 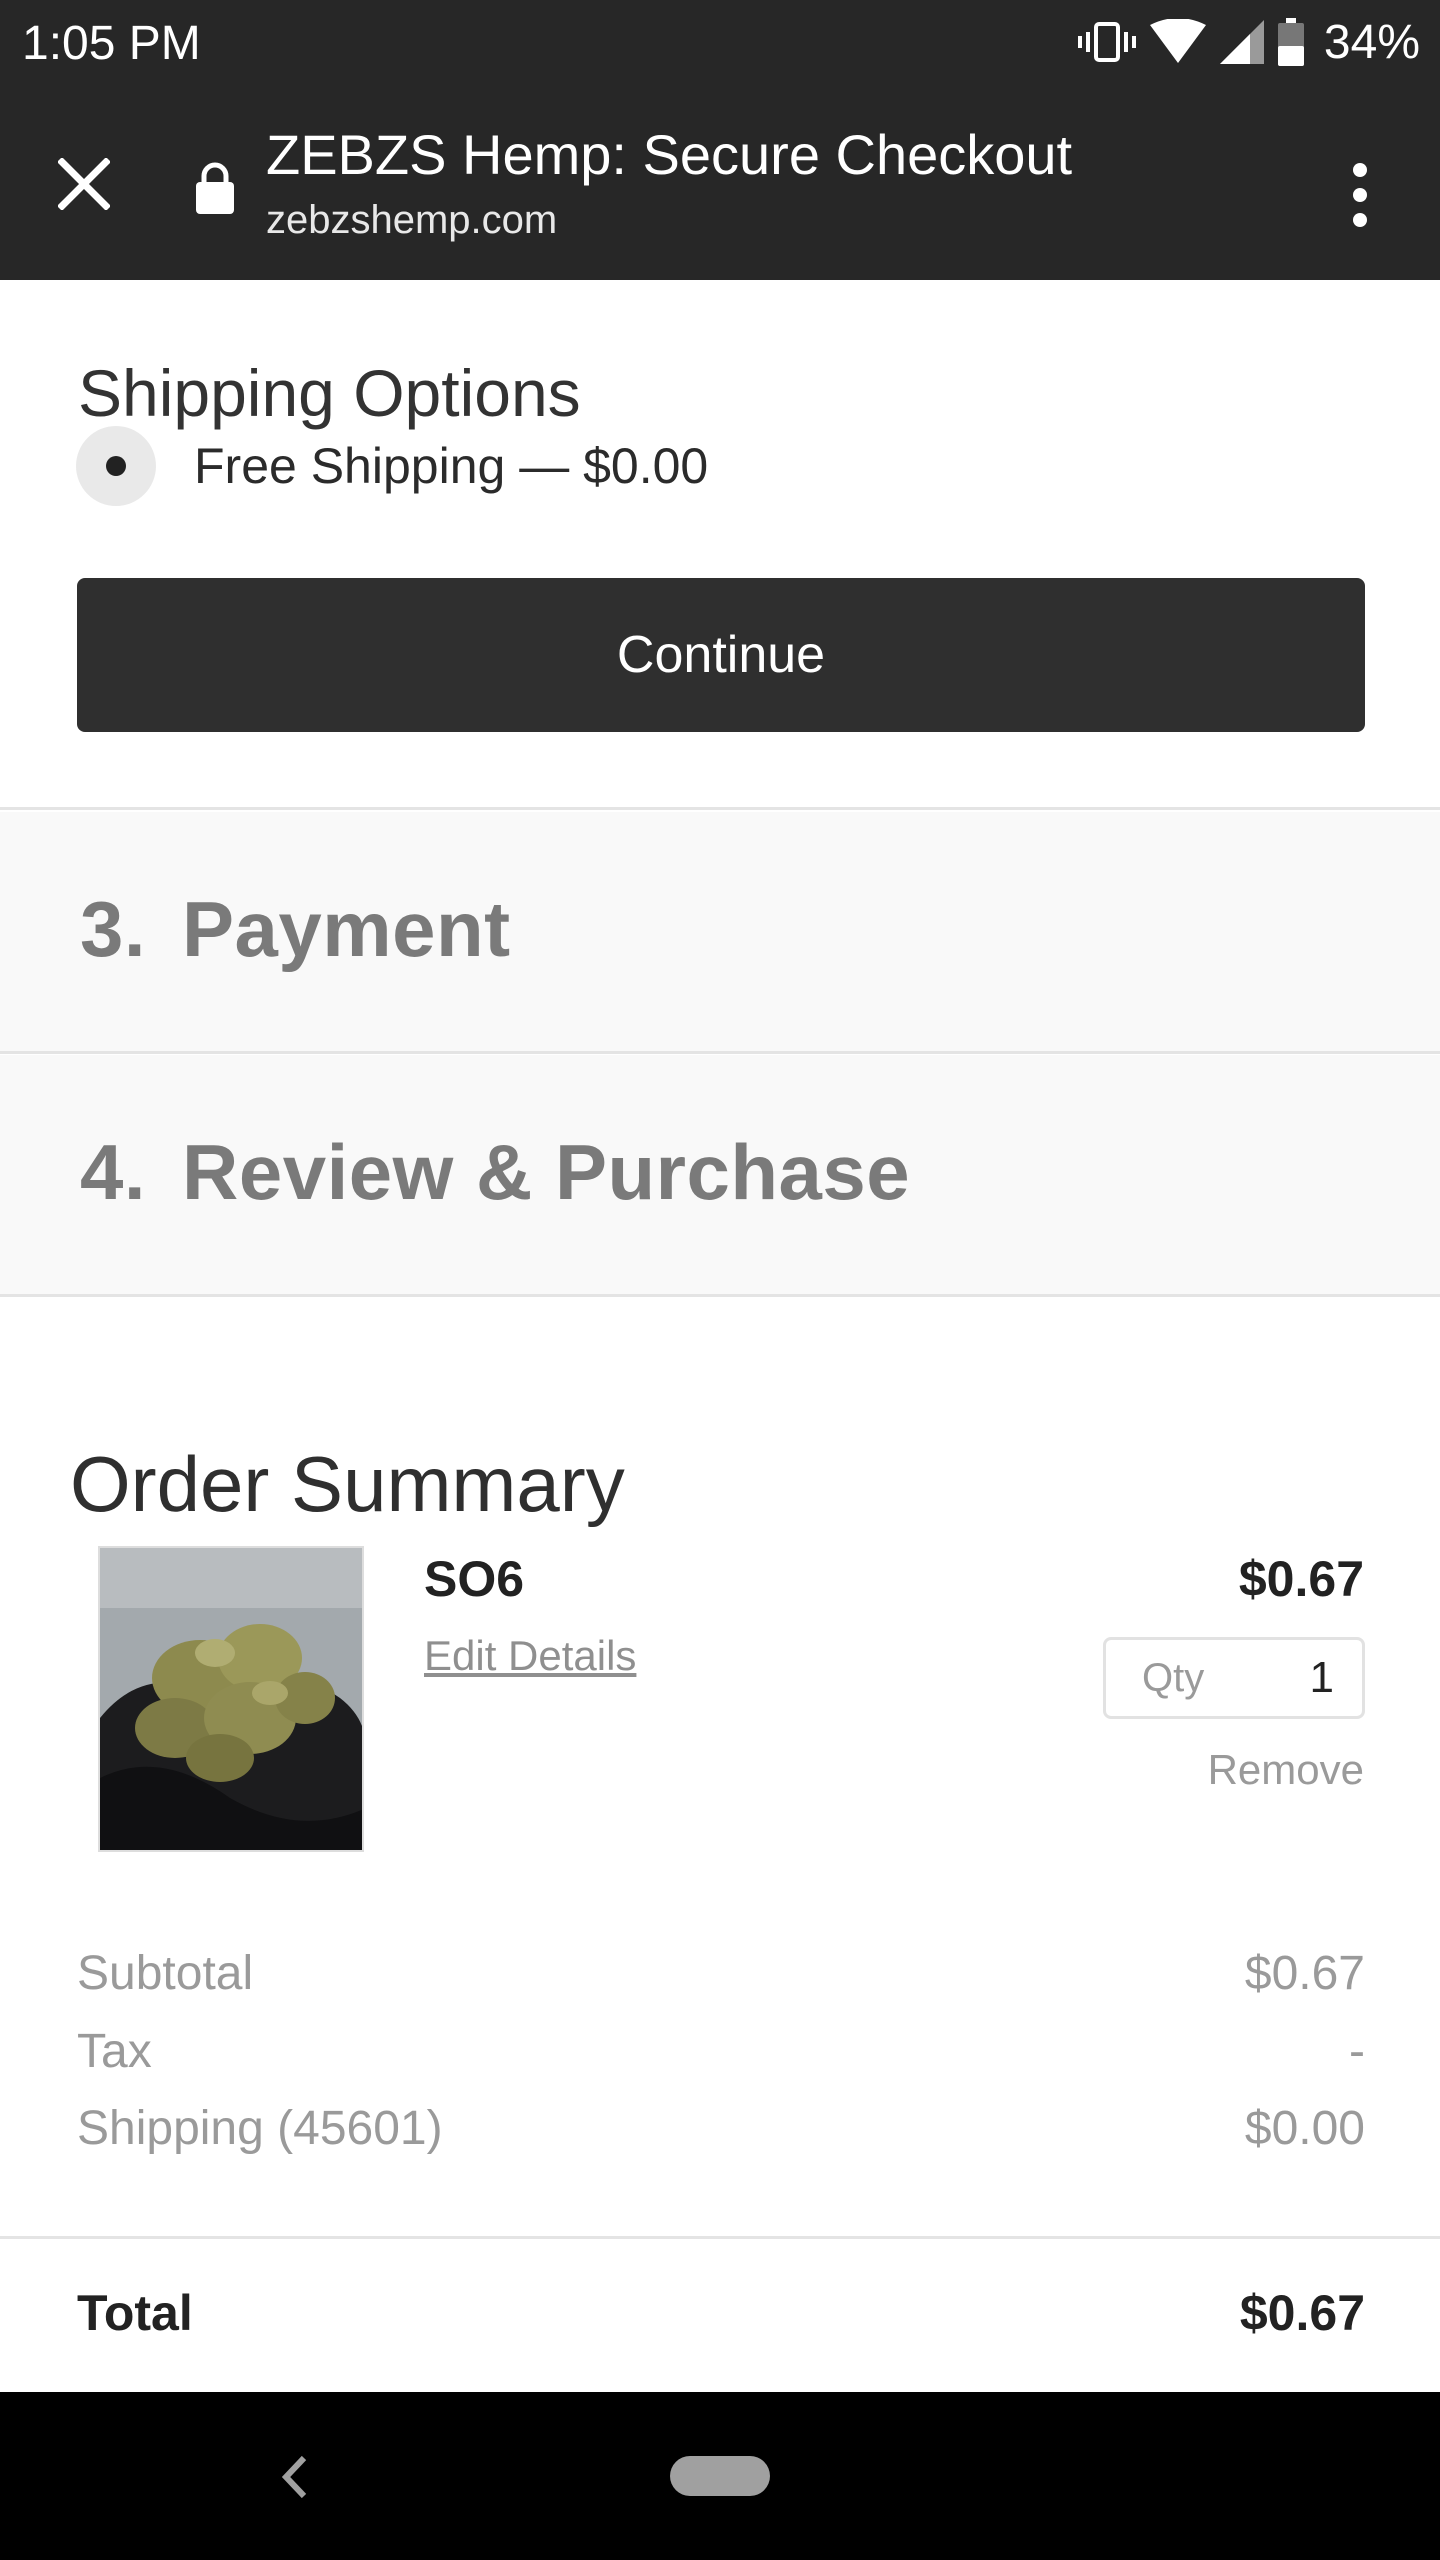 What do you see at coordinates (721, 2128) in the screenshot?
I see `shipping-cost-row: Shipping (45601) $0.00` at bounding box center [721, 2128].